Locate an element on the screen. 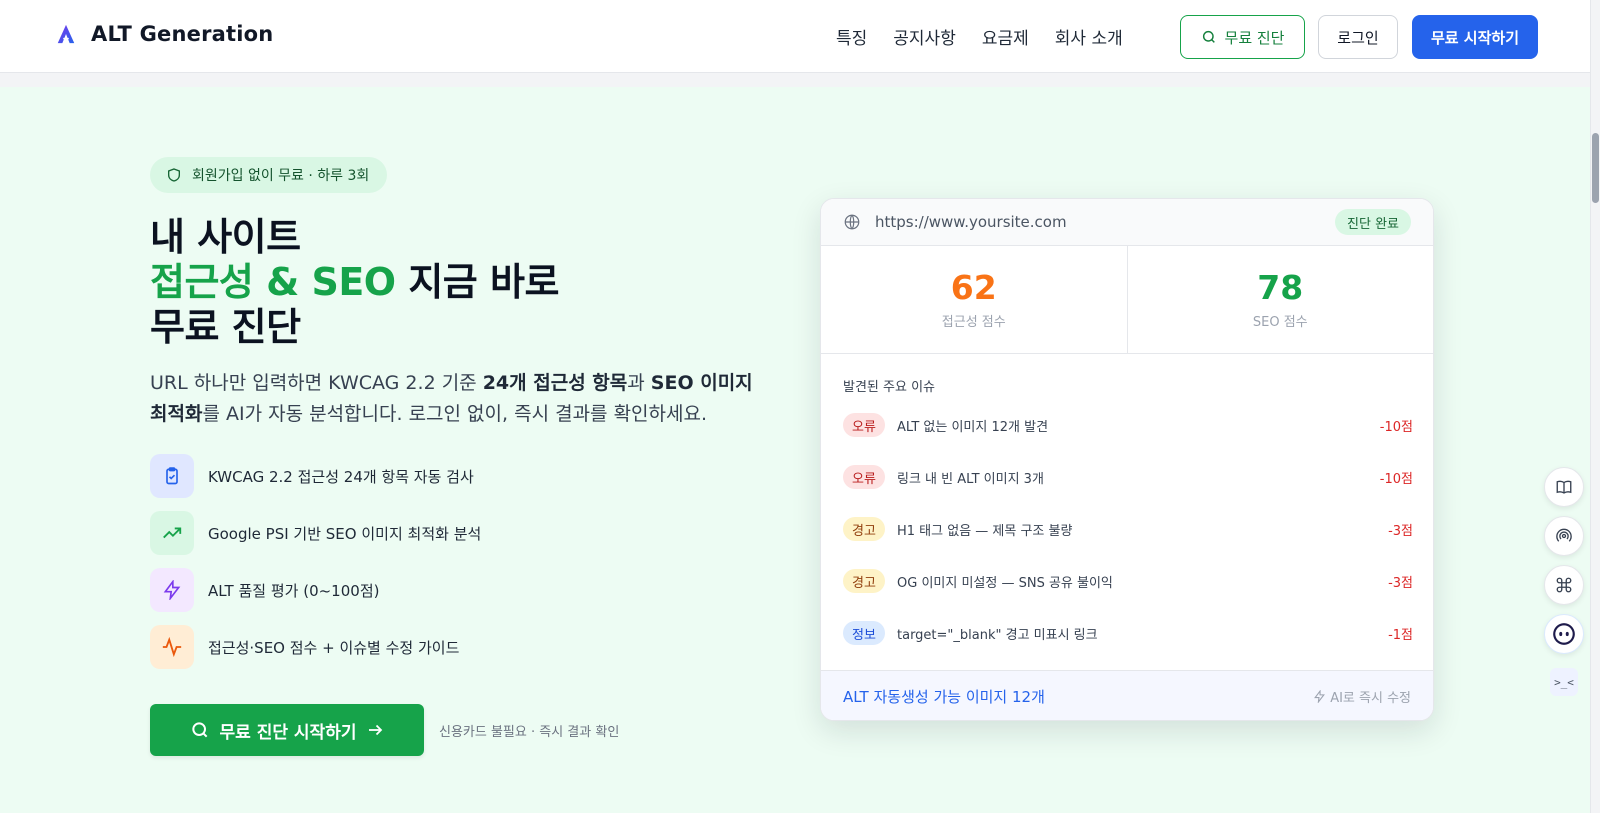 The image size is (1600, 813). issue-points: -1점 is located at coordinates (1400, 635).